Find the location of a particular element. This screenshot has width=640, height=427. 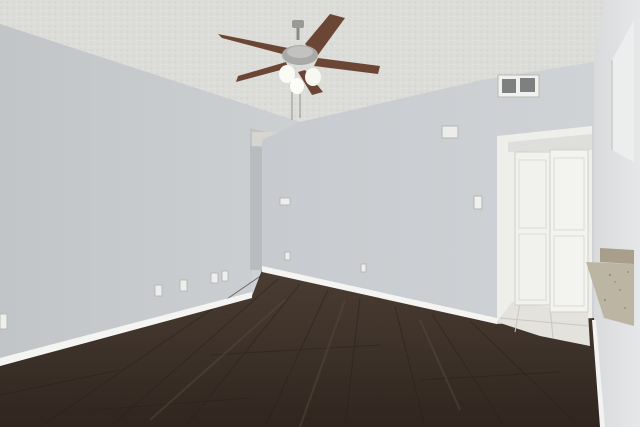

closet-doors is located at coordinates (551, 231).